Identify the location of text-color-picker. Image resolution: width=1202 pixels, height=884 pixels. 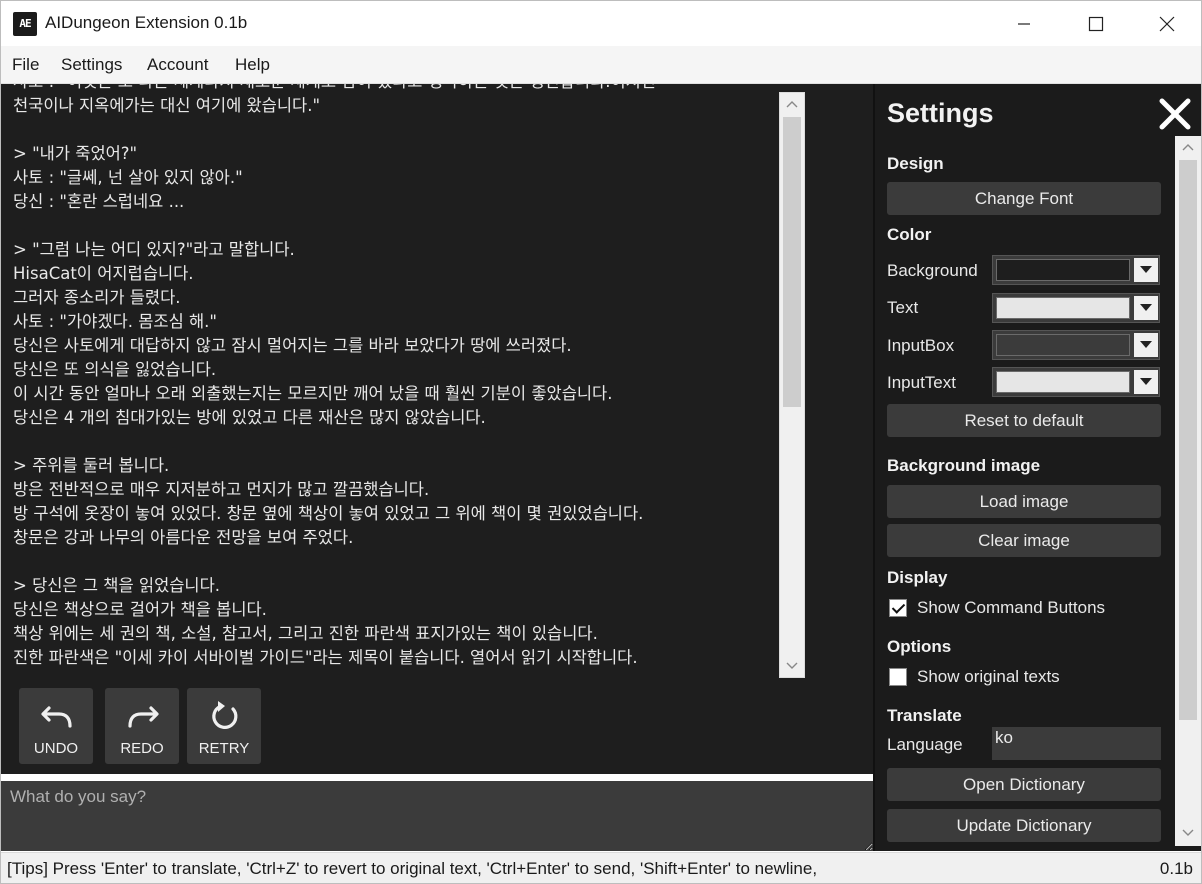
(1076, 308).